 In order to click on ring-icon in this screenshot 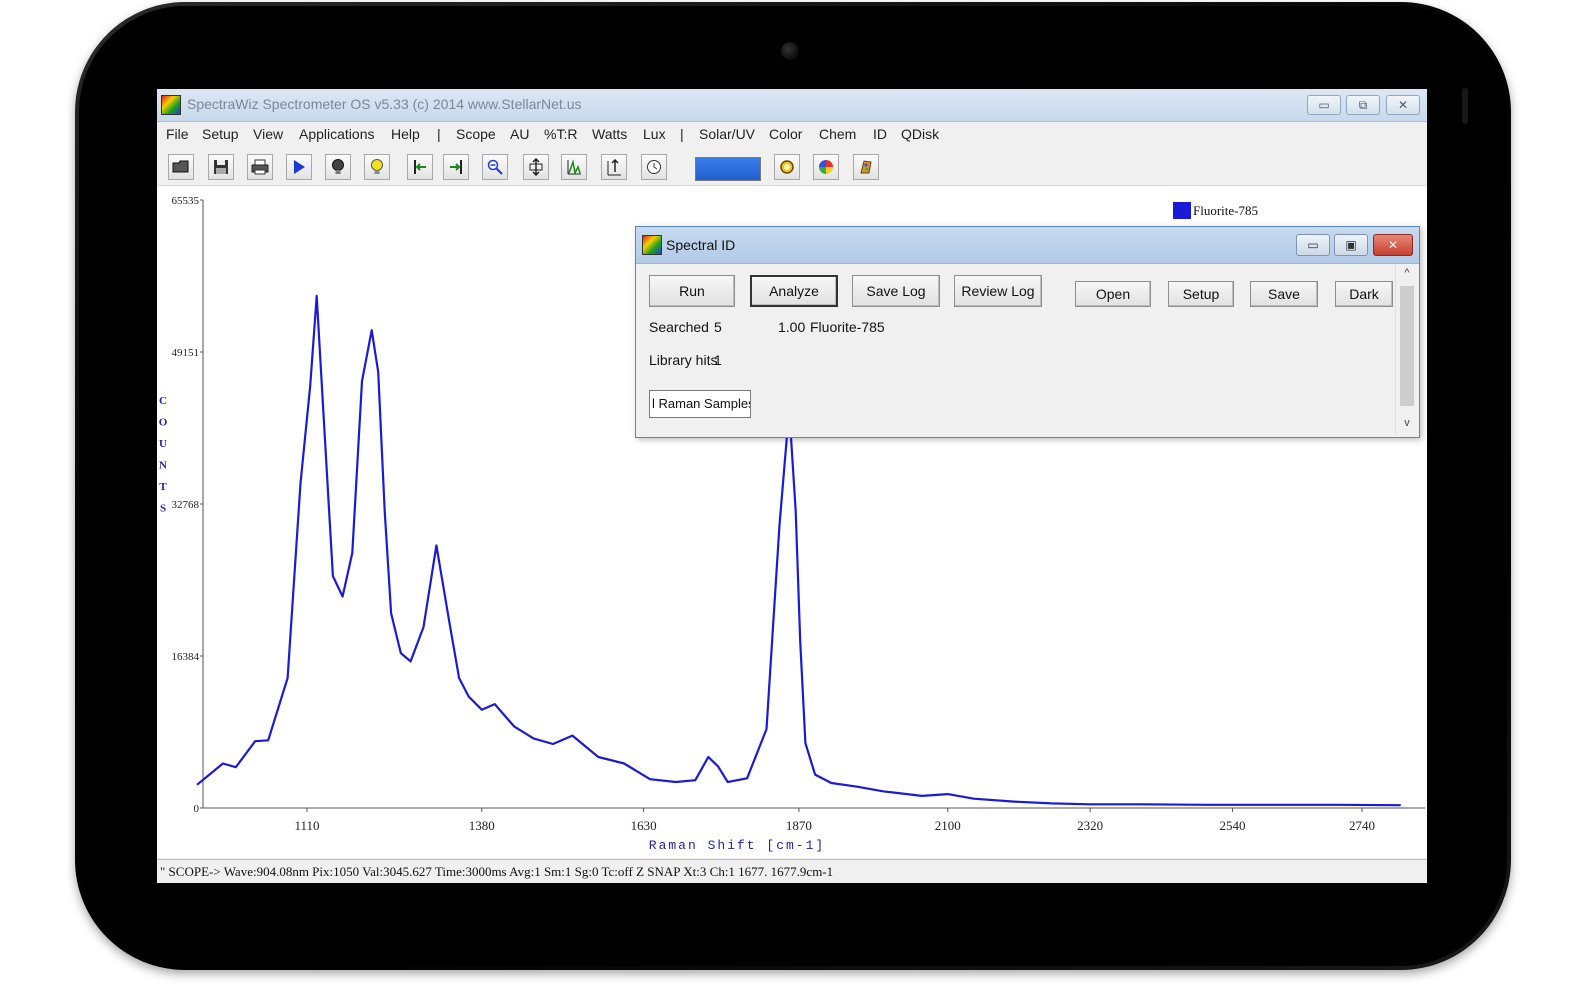, I will do `click(787, 167)`.